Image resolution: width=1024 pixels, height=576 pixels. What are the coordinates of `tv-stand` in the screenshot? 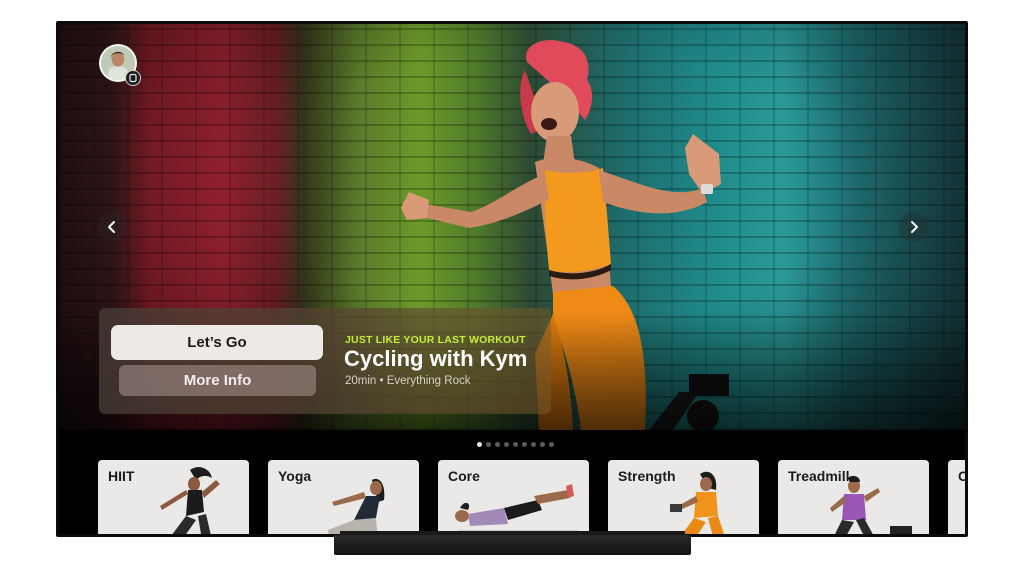 It's located at (512, 545).